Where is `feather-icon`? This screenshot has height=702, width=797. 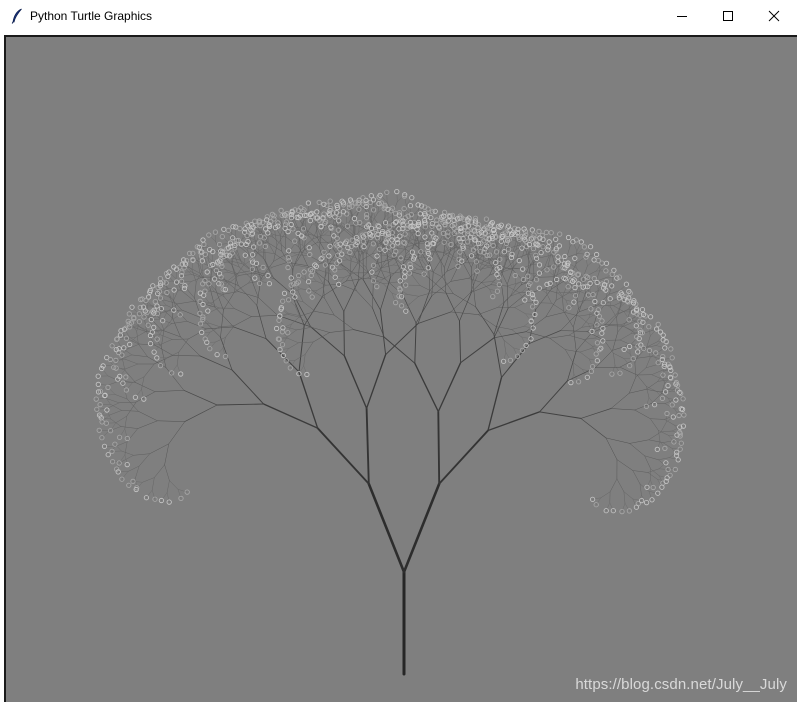 feather-icon is located at coordinates (17, 16).